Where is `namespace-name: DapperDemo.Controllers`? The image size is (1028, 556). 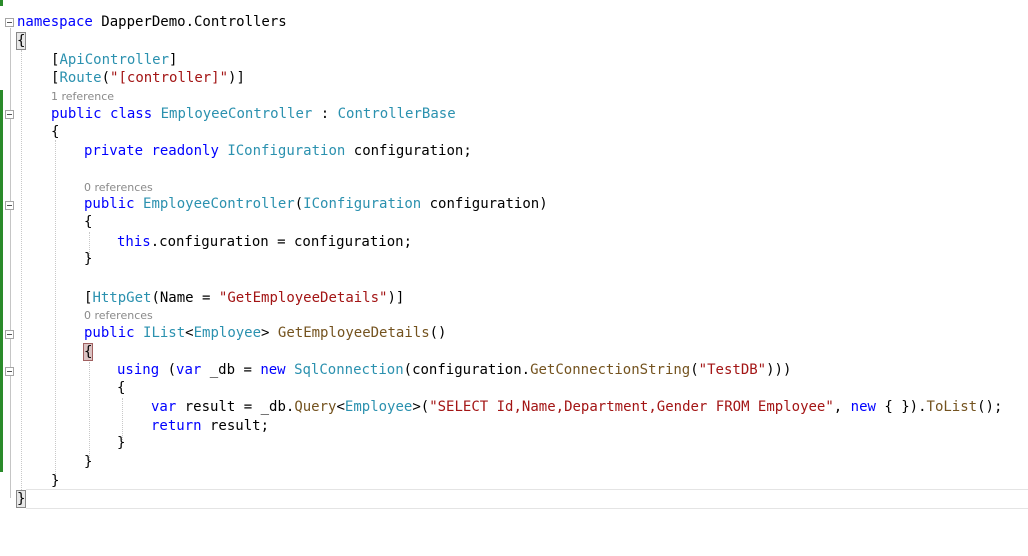 namespace-name: DapperDemo.Controllers is located at coordinates (189, 22).